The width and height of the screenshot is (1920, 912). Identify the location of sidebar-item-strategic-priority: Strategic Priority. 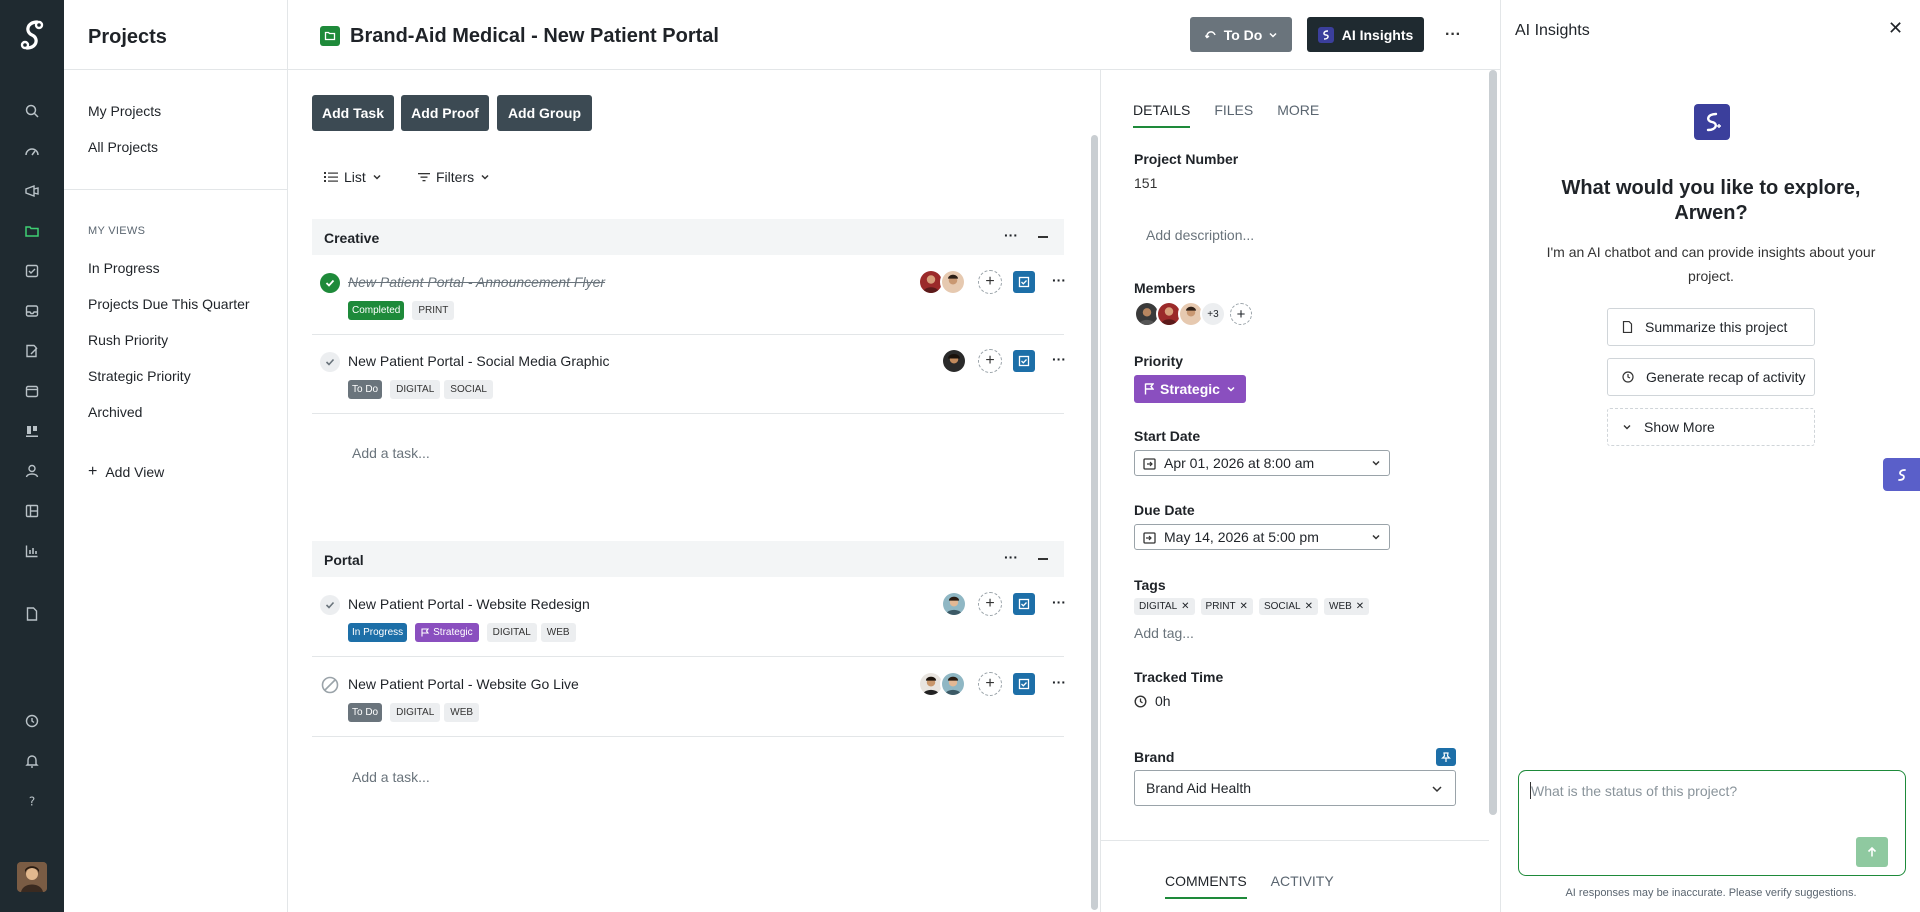
(139, 376).